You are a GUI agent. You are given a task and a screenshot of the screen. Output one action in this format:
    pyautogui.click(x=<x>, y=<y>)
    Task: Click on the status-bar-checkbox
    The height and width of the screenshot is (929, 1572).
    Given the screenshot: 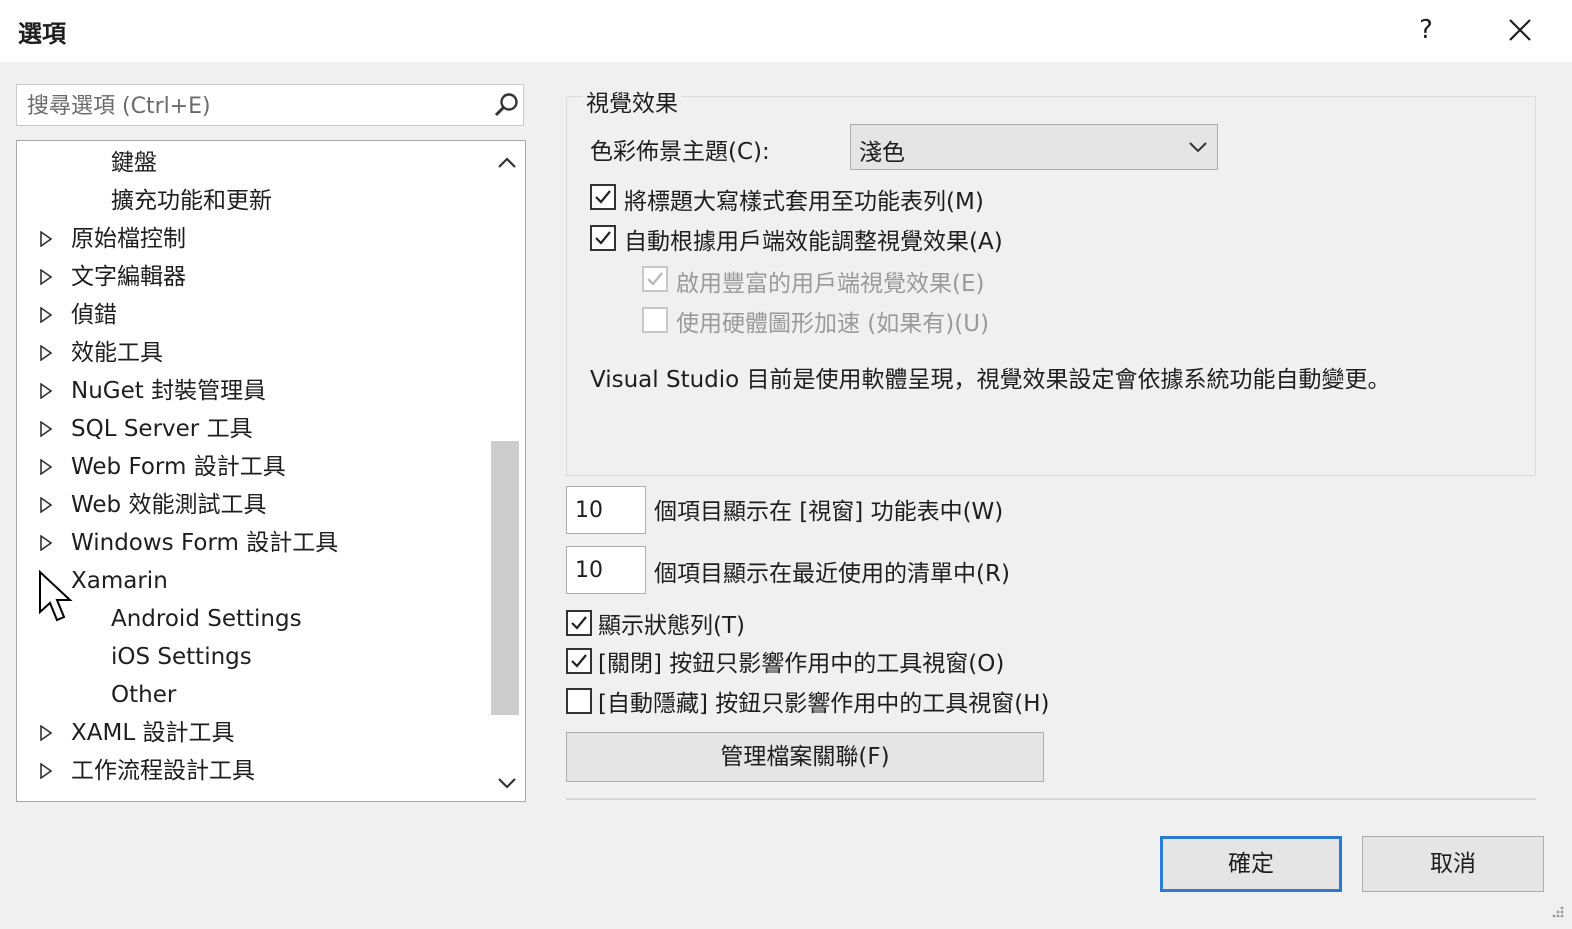 What is the action you would take?
    pyautogui.click(x=579, y=623)
    